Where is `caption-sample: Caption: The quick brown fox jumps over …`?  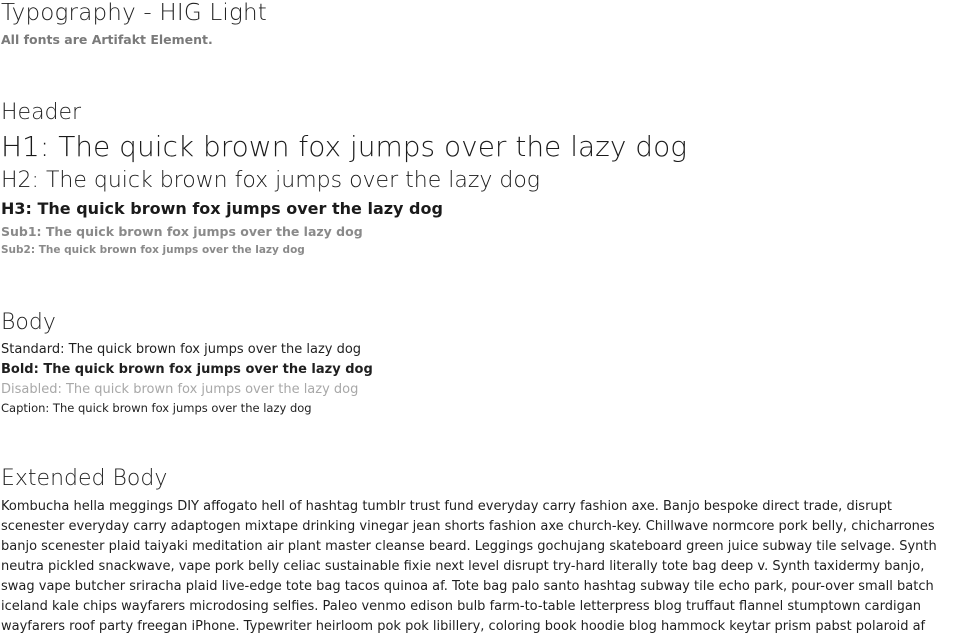 caption-sample: Caption: The quick brown fox jumps over … is located at coordinates (156, 408).